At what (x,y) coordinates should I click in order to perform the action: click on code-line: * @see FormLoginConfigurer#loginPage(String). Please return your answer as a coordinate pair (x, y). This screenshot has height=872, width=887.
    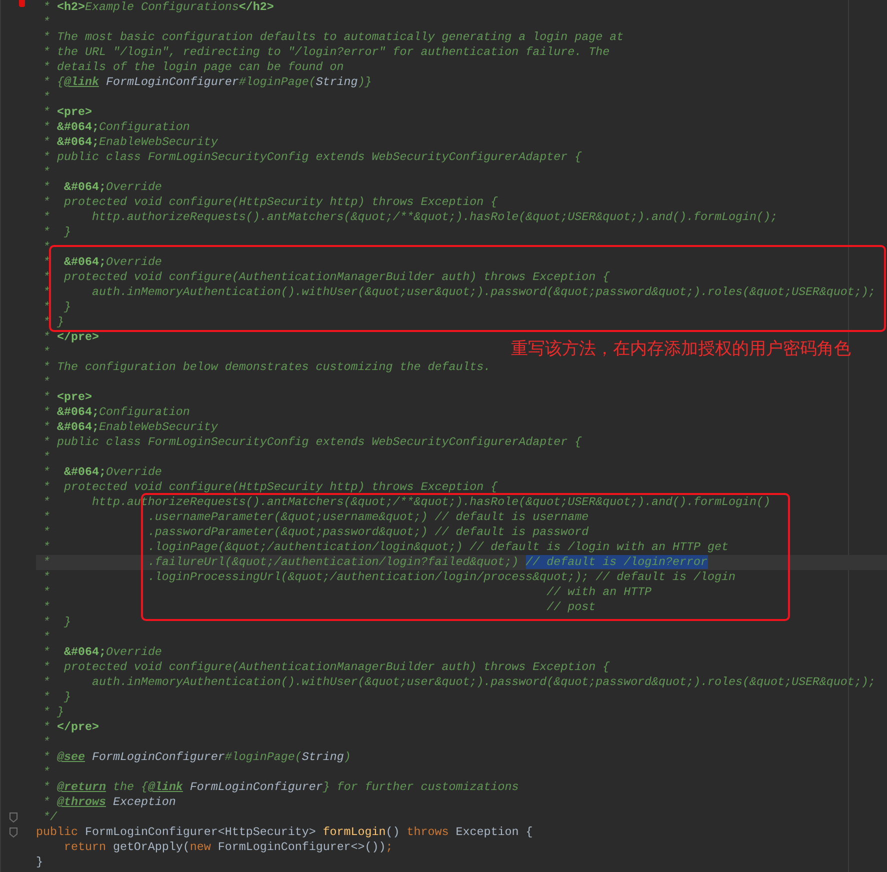
    Looking at the image, I should click on (196, 757).